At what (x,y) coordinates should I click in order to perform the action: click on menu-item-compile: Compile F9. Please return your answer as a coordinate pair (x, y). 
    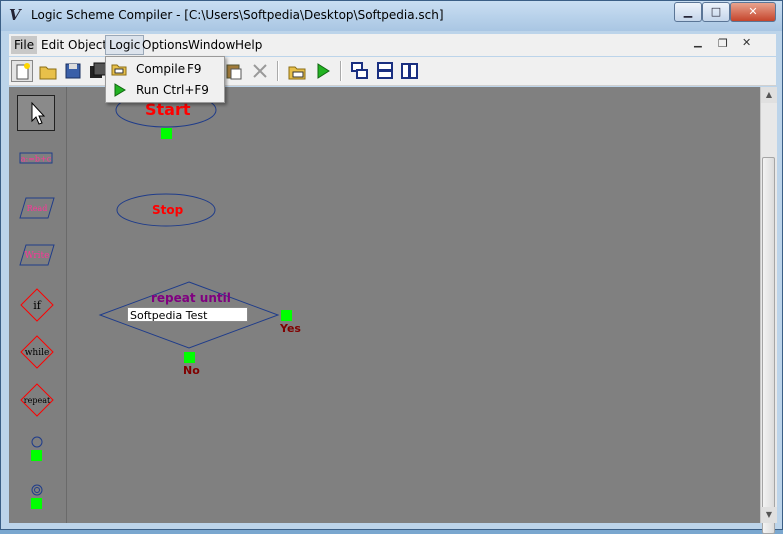
    Looking at the image, I should click on (165, 69).